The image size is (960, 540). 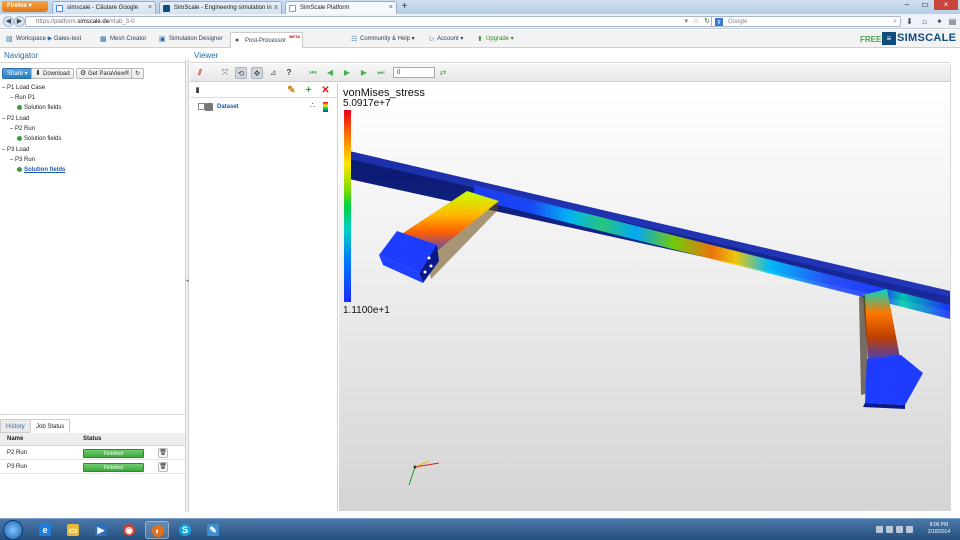 I want to click on taskbar-firefox: ◐, so click(x=157, y=530).